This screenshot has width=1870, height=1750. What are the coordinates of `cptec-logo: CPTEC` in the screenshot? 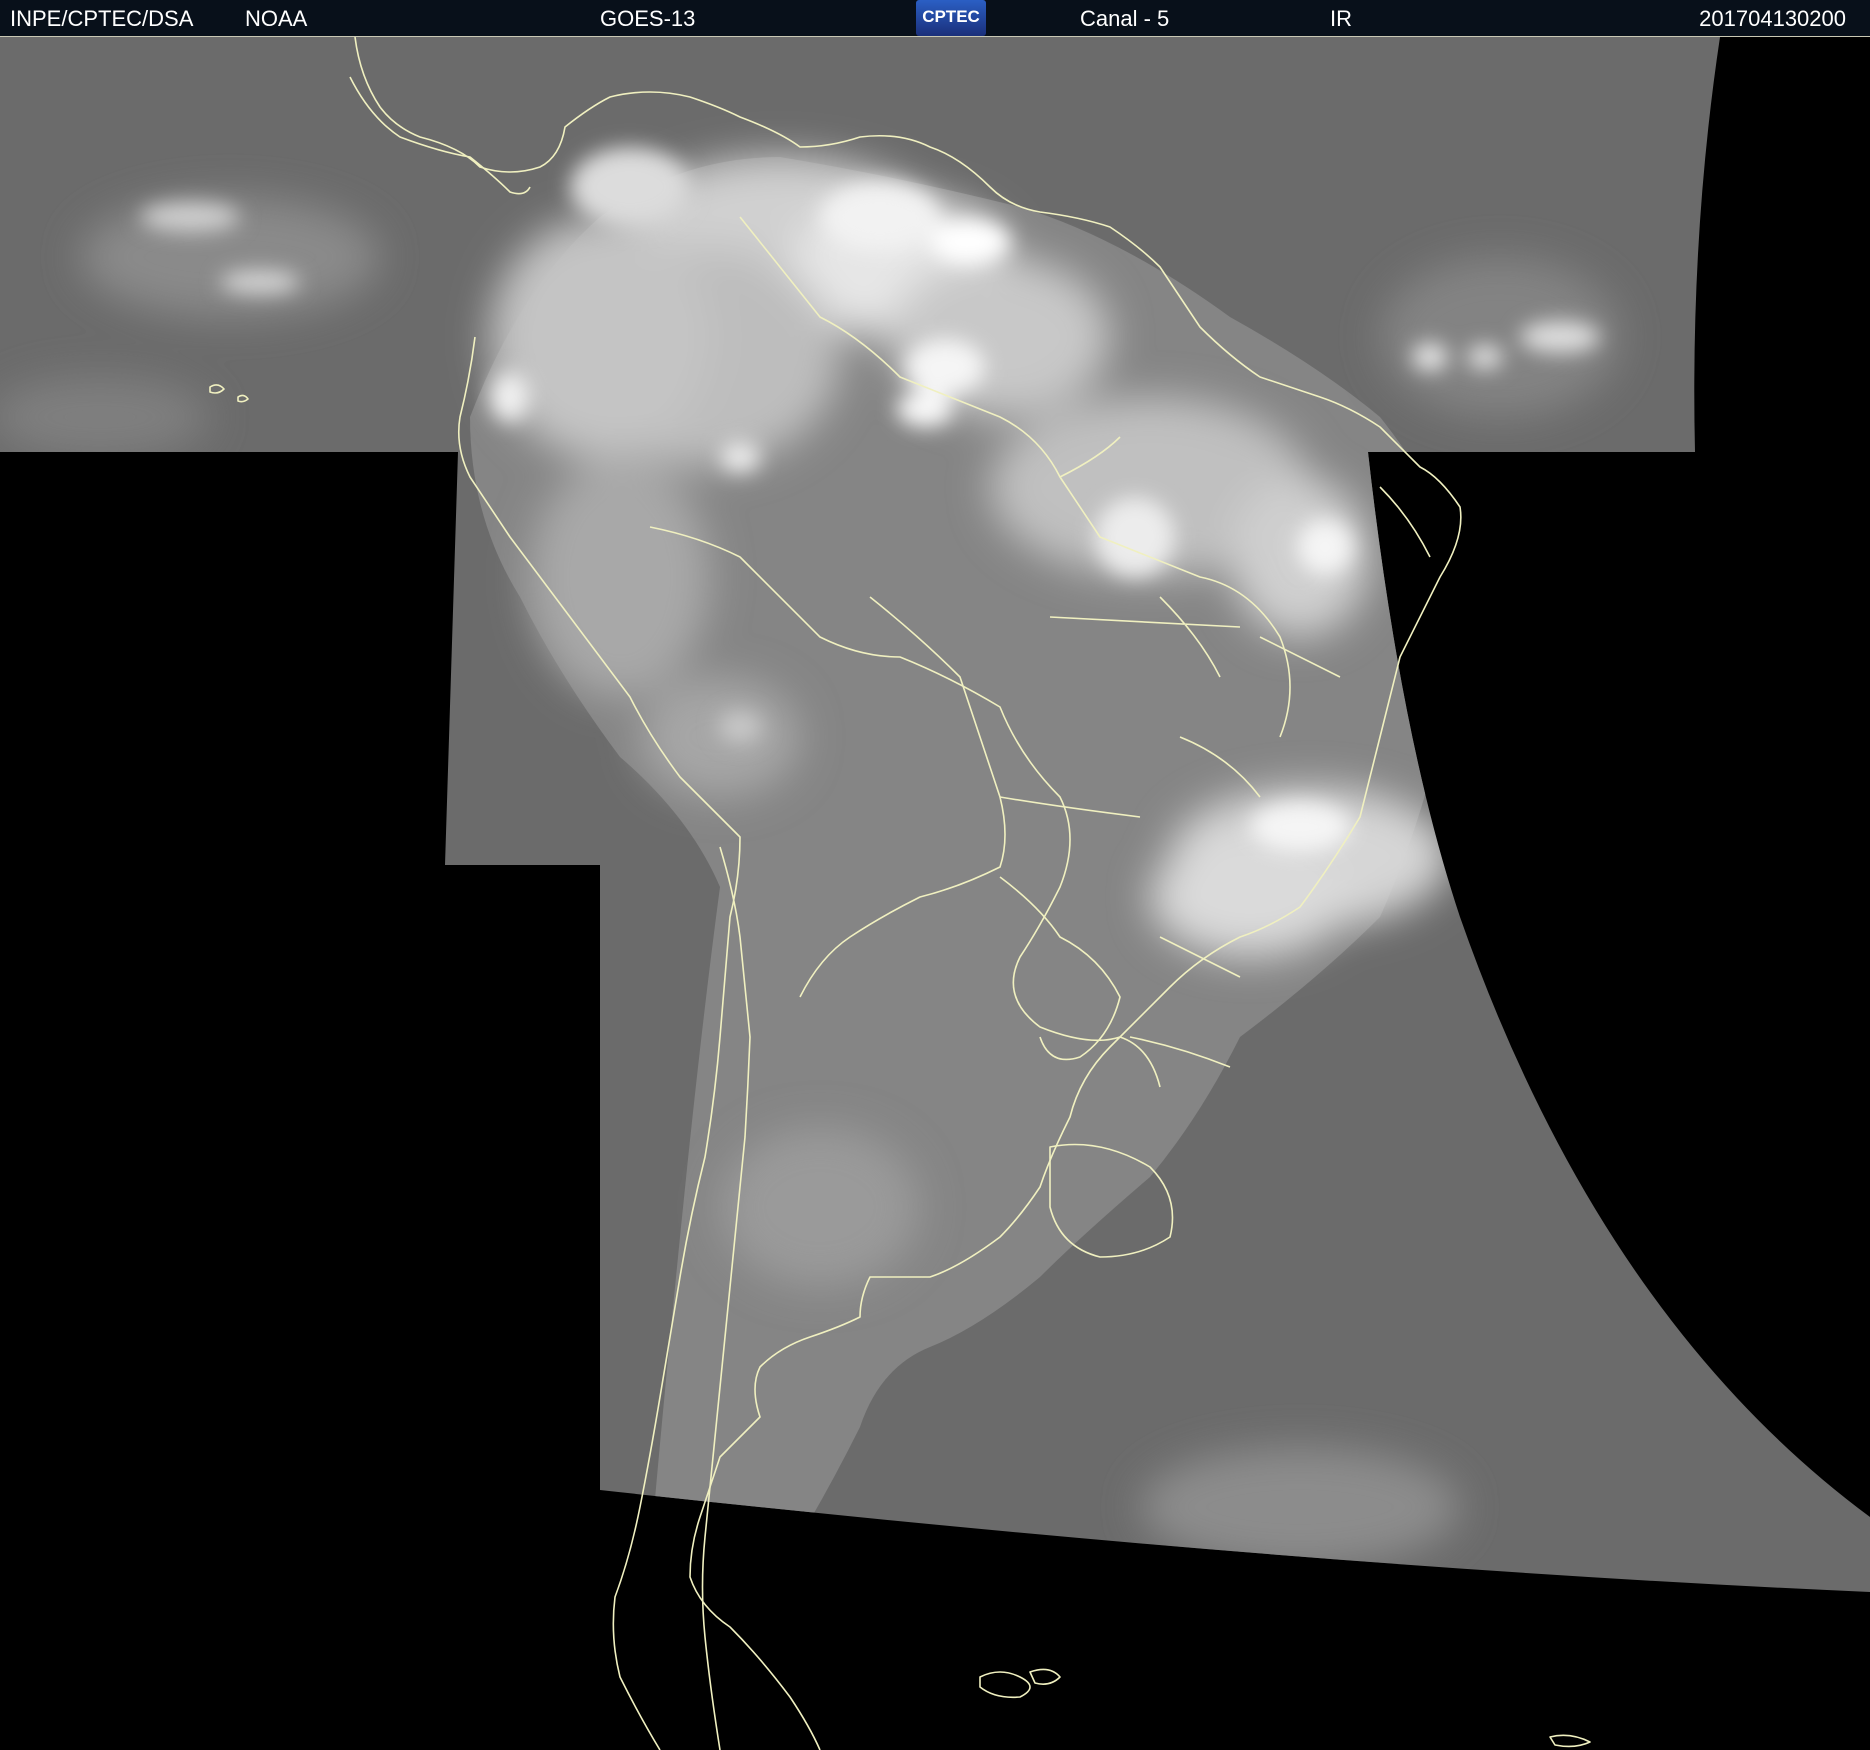 It's located at (951, 18).